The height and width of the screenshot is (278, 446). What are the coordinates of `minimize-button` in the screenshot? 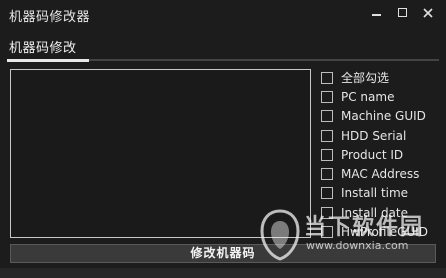 It's located at (376, 12).